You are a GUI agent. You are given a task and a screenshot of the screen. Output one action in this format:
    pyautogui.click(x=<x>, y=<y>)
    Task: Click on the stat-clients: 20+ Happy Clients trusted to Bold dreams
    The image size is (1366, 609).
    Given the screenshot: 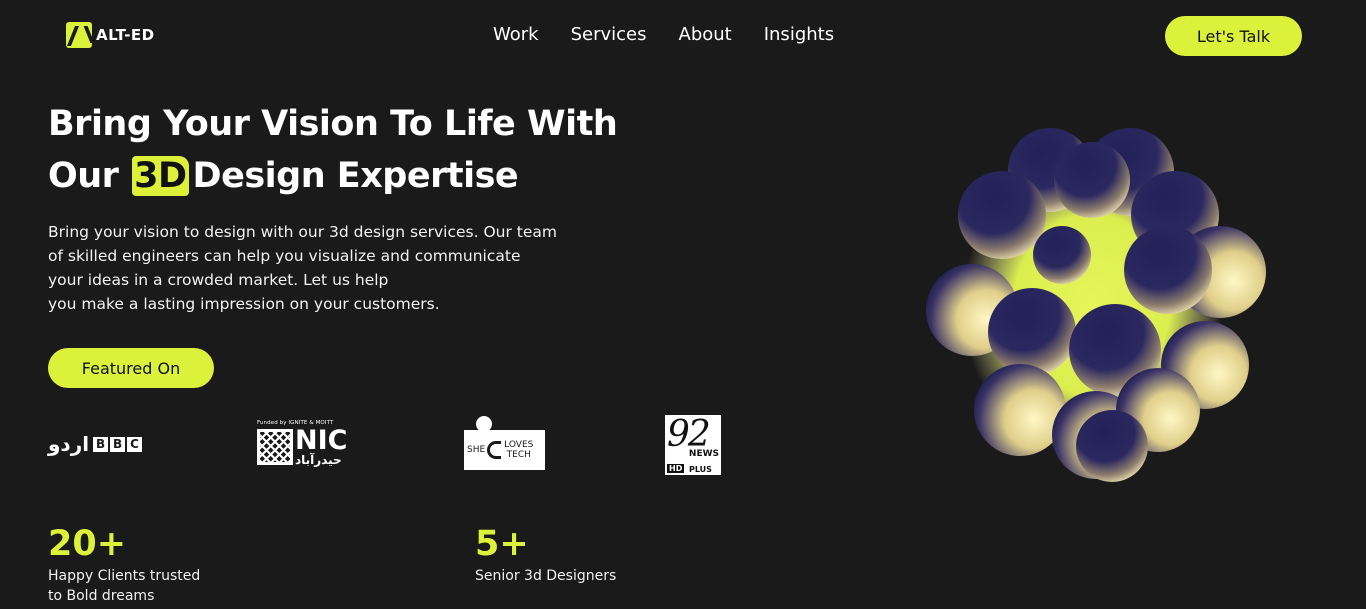 What is the action you would take?
    pyautogui.click(x=124, y=564)
    